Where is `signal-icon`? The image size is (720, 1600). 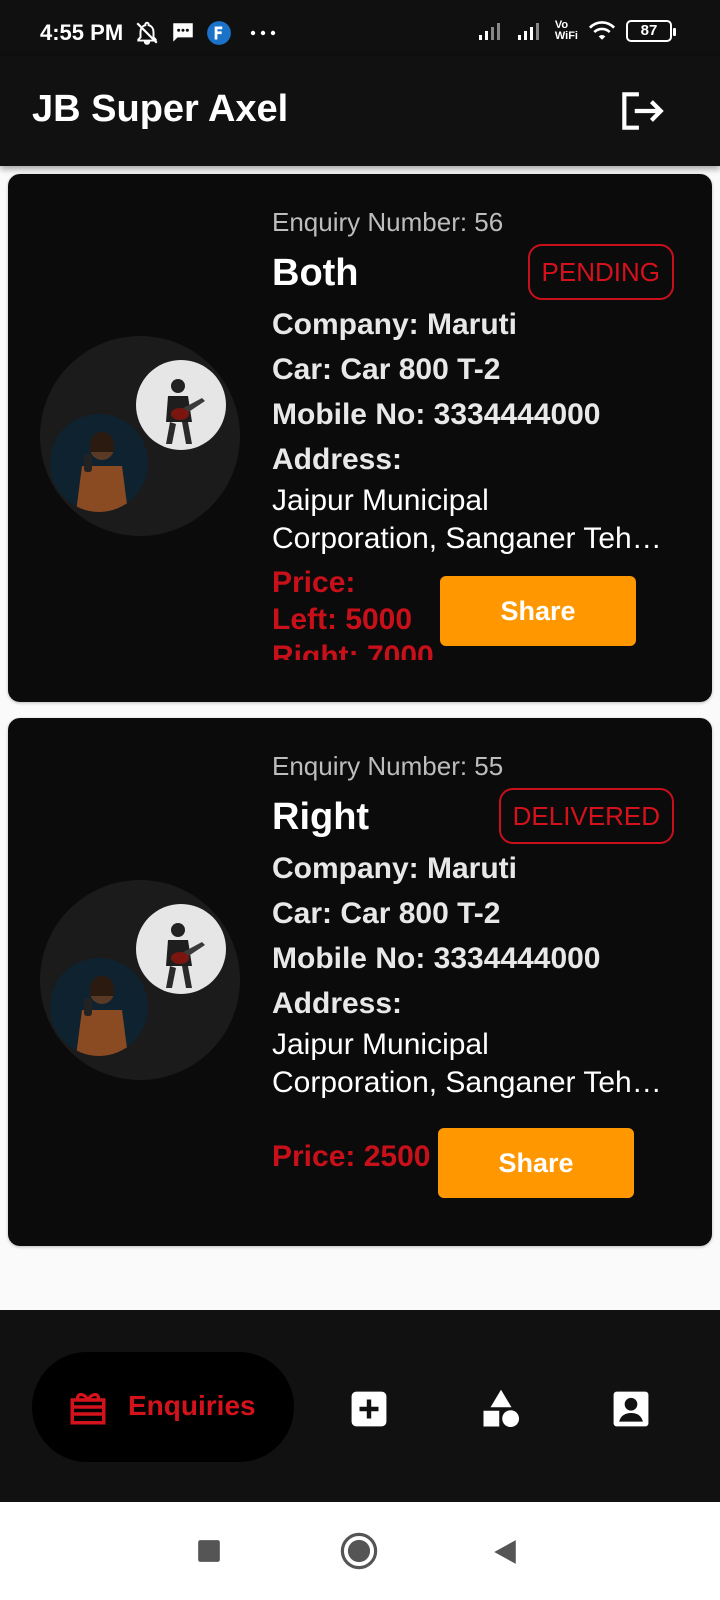 signal-icon is located at coordinates (489, 31).